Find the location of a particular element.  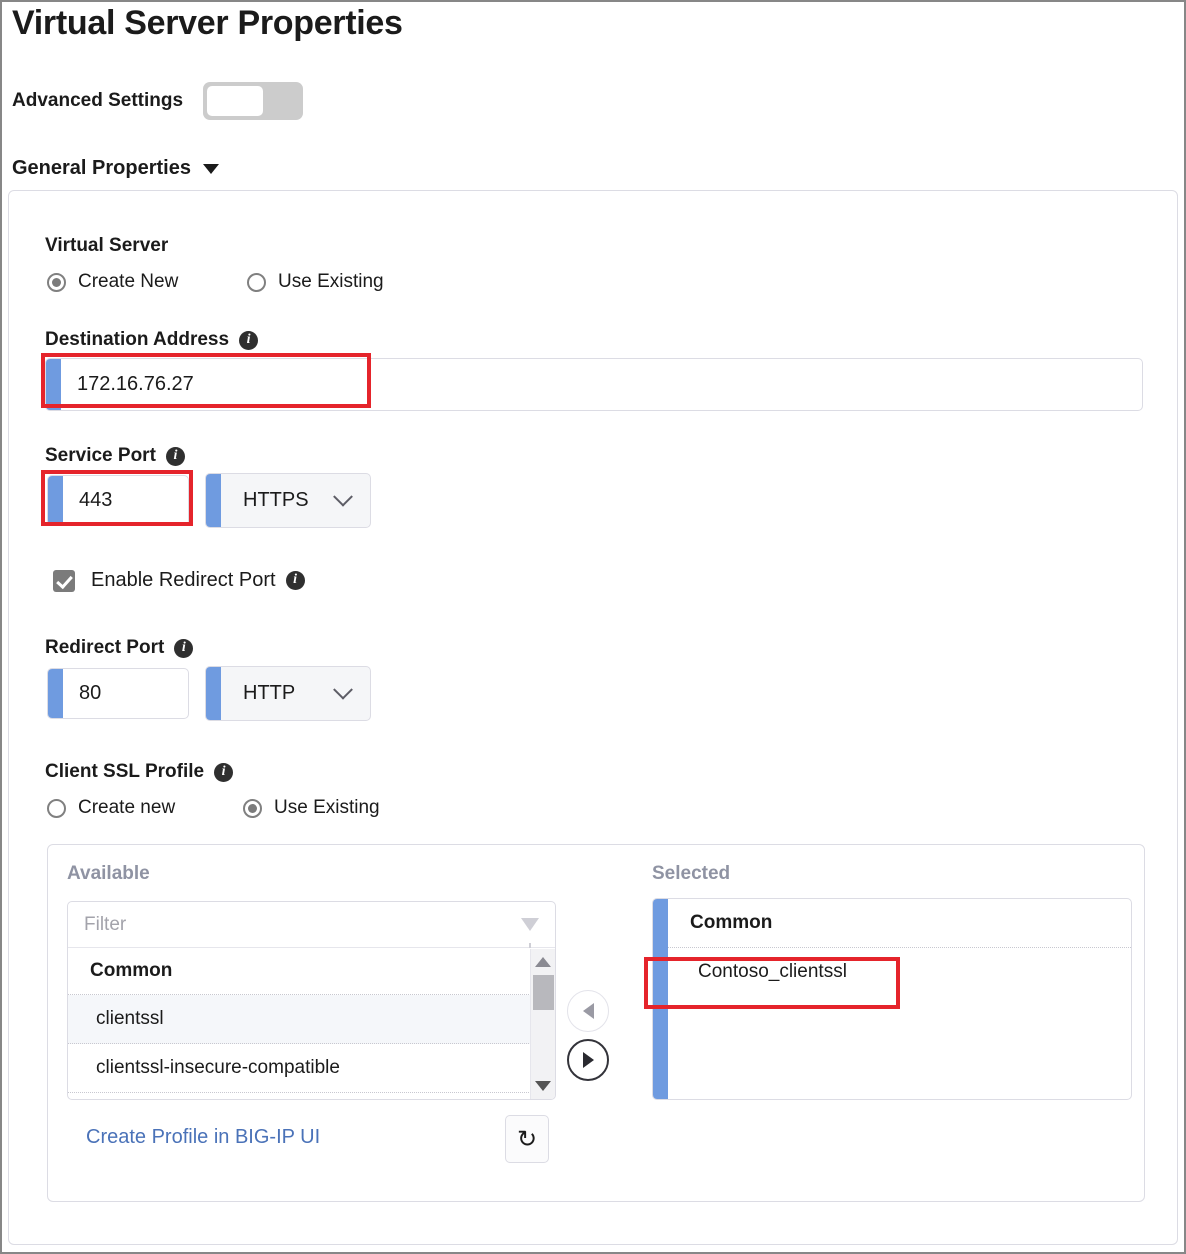

available-group-header: Common is located at coordinates (311, 971).